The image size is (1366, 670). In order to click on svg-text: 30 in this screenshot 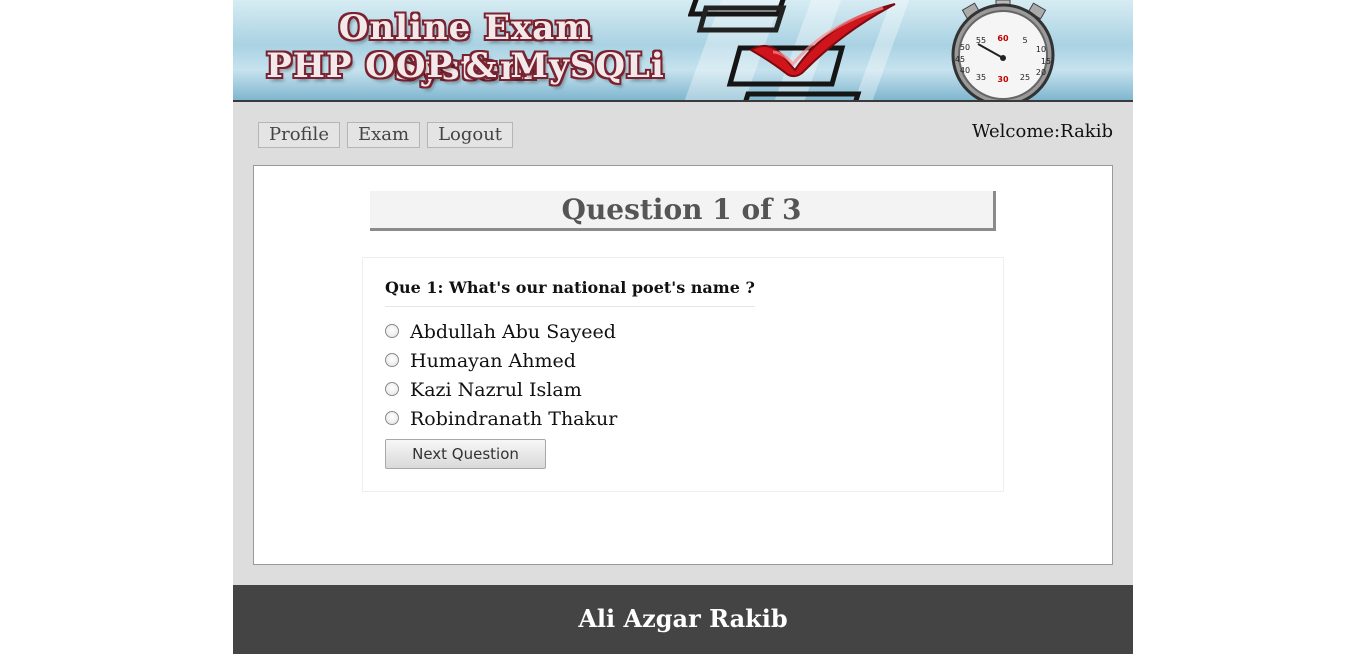, I will do `click(1003, 79)`.